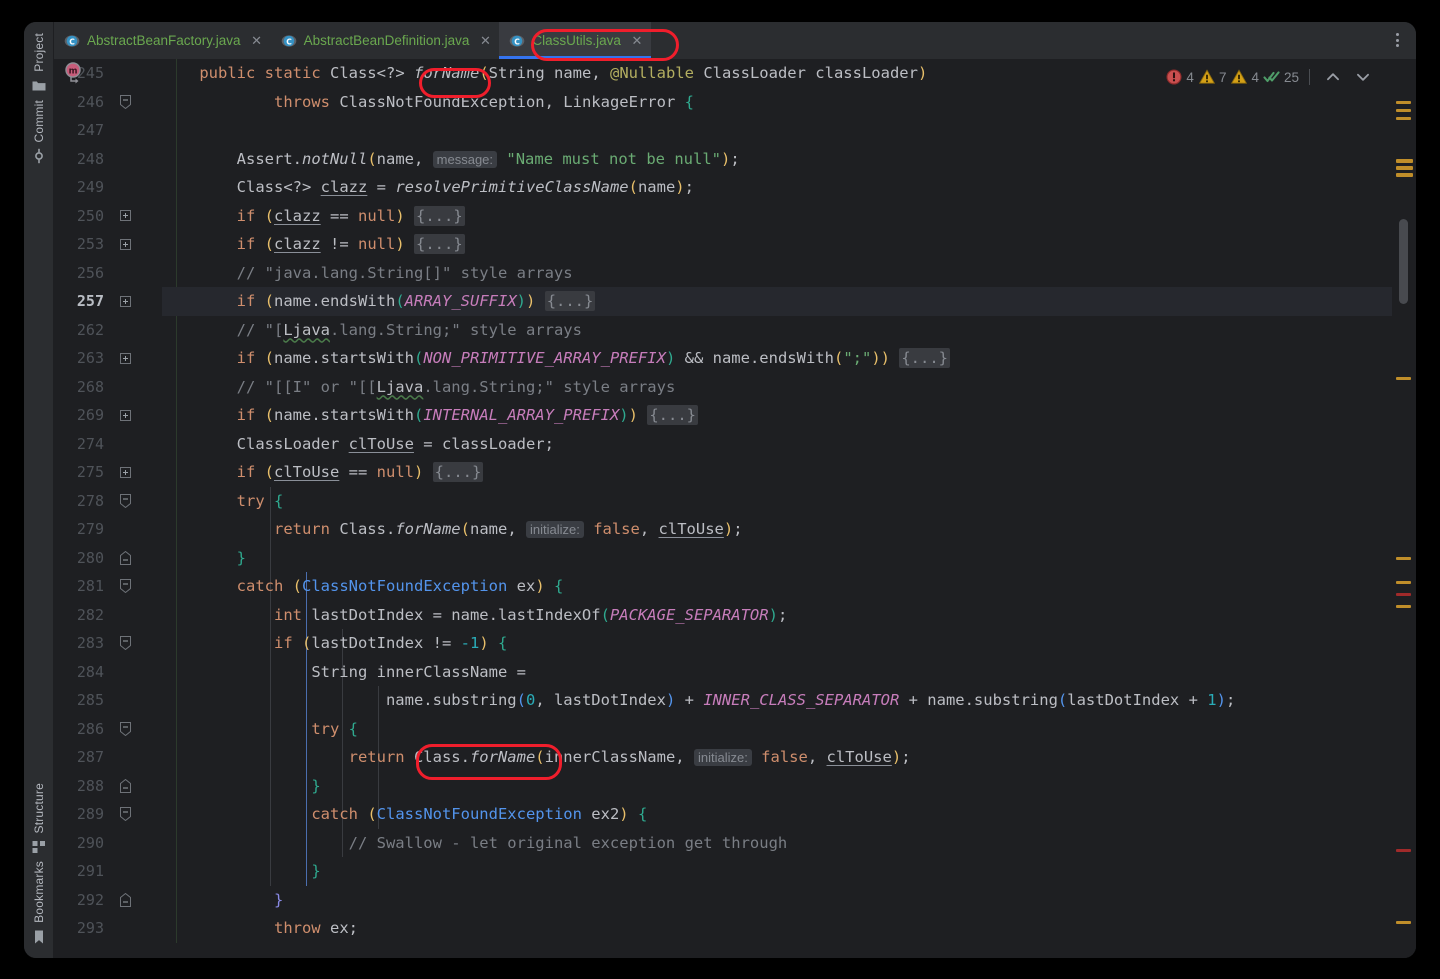  What do you see at coordinates (544, 358) in the screenshot?
I see `code-token: NON_PRIMITIVE_ARRAY_PREFIX` at bounding box center [544, 358].